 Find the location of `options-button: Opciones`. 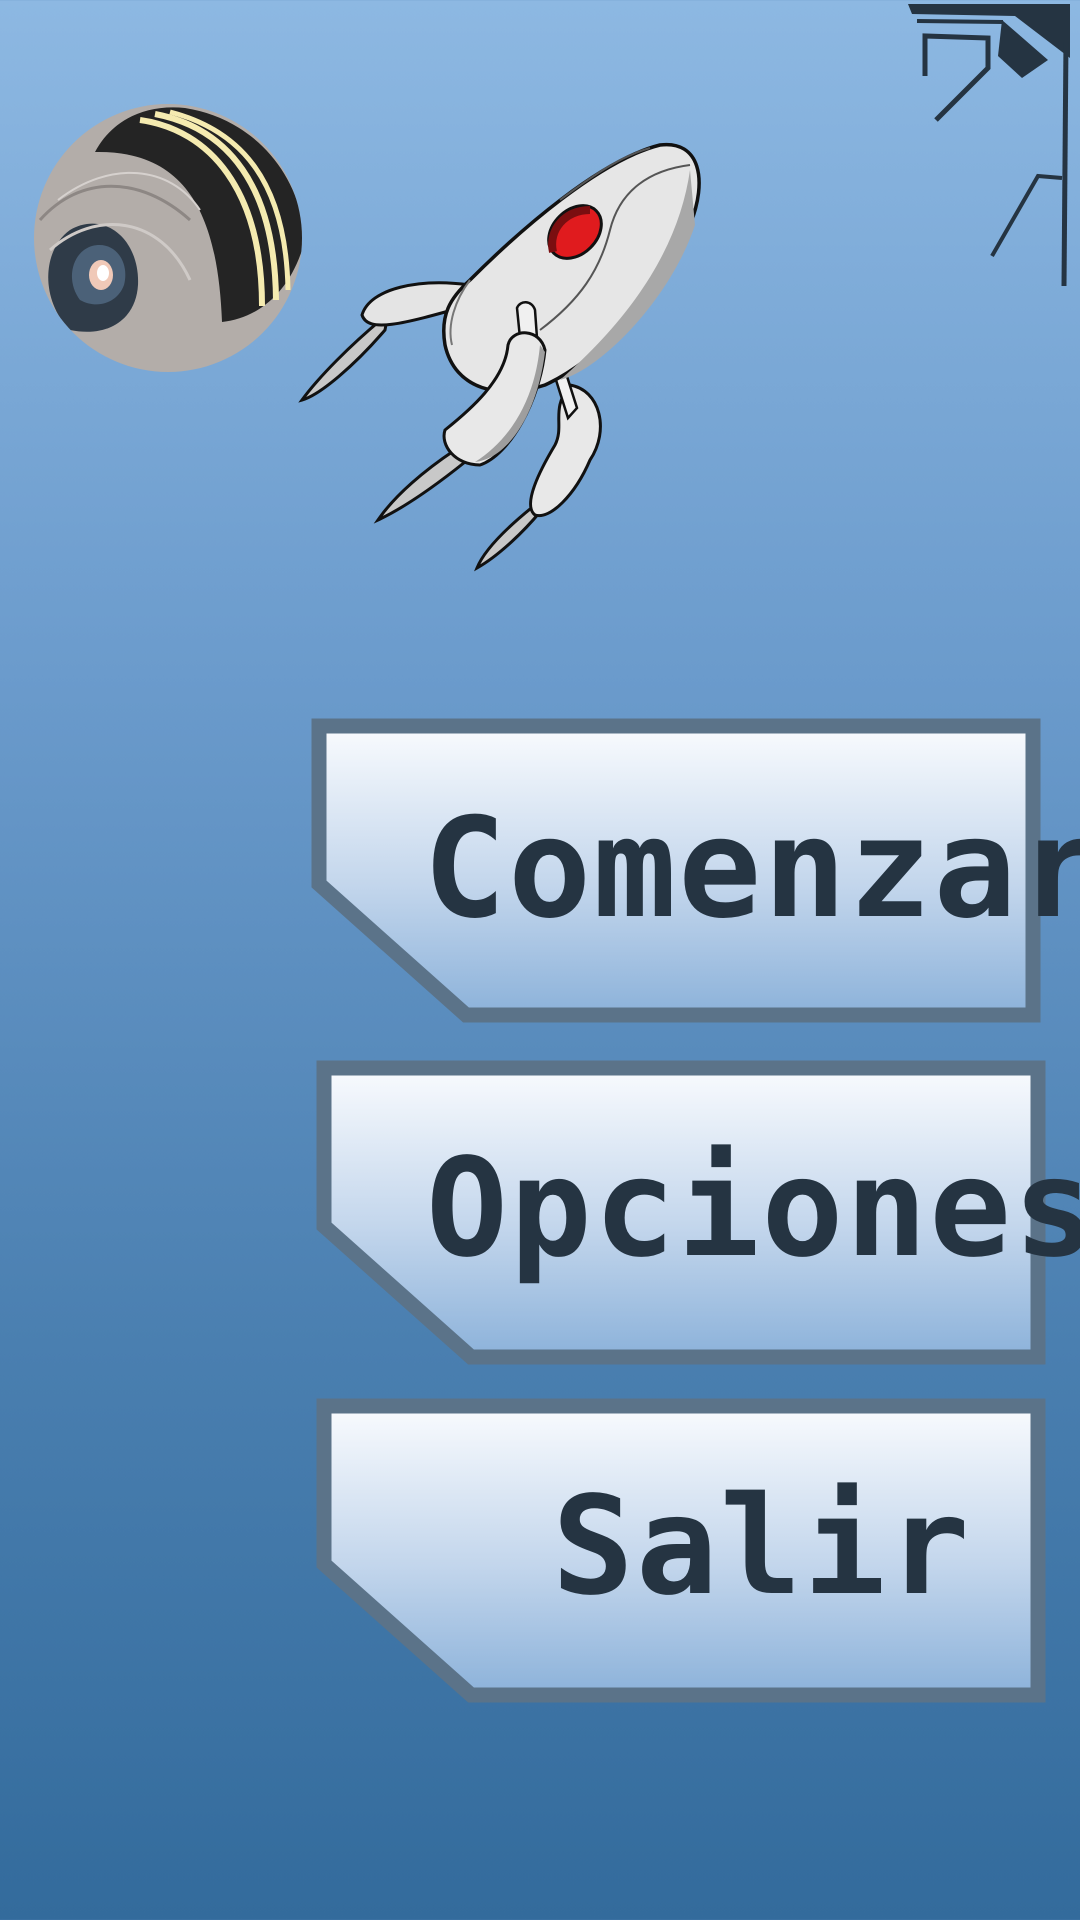

options-button: Opciones is located at coordinates (698, 1213).